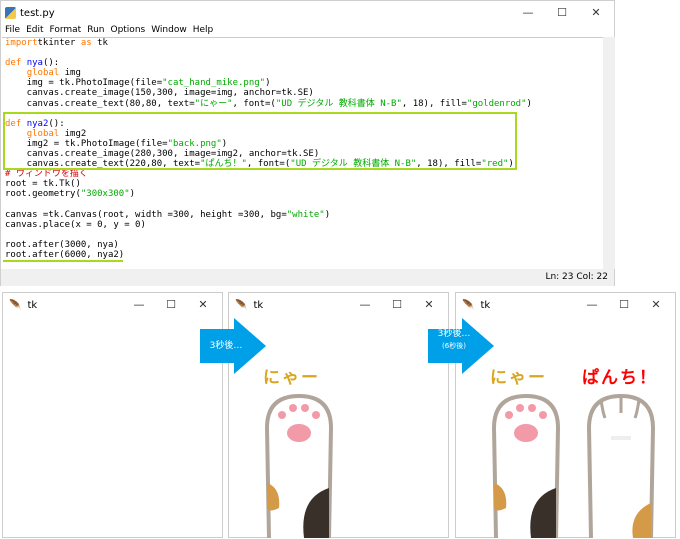 This screenshot has height=539, width=680. I want to click on menu-window: Window, so click(169, 31).